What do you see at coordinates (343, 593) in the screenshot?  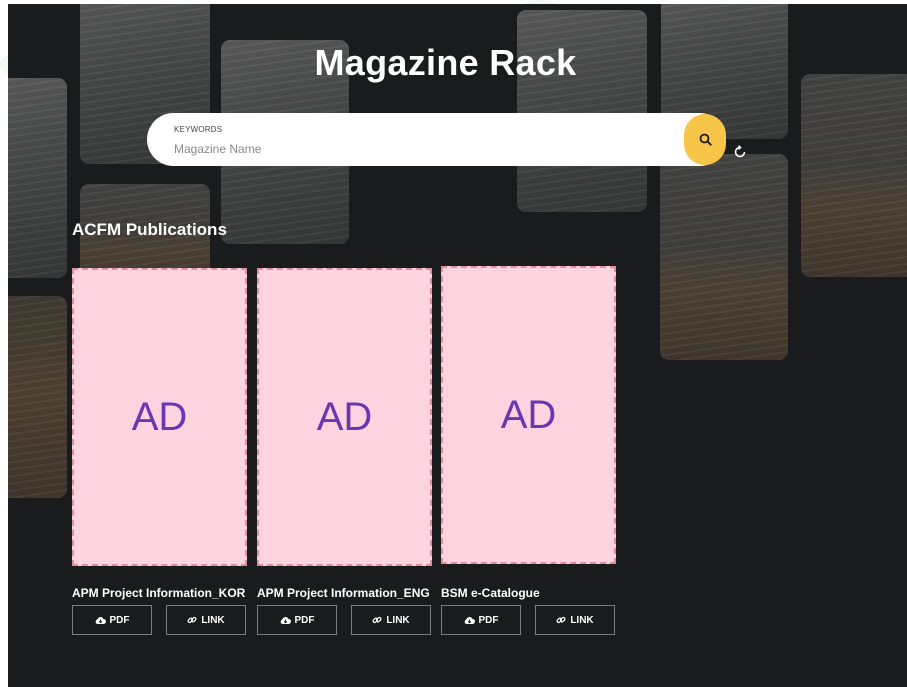 I see `publication-title: APM Project Information_ENG` at bounding box center [343, 593].